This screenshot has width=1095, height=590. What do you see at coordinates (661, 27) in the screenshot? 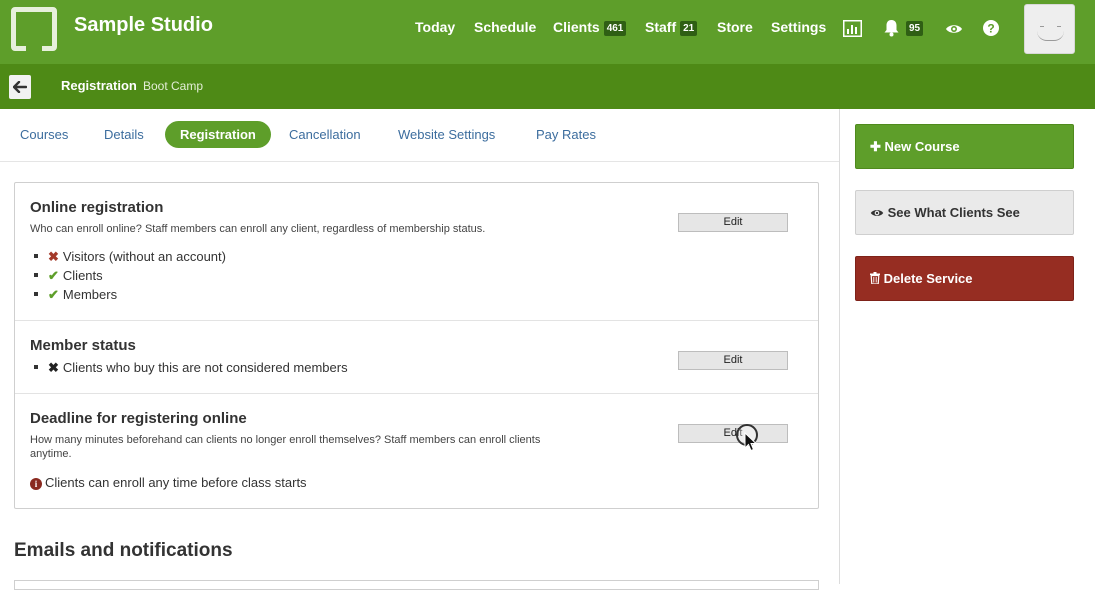
I see `nav-staff-label: Staff` at bounding box center [661, 27].